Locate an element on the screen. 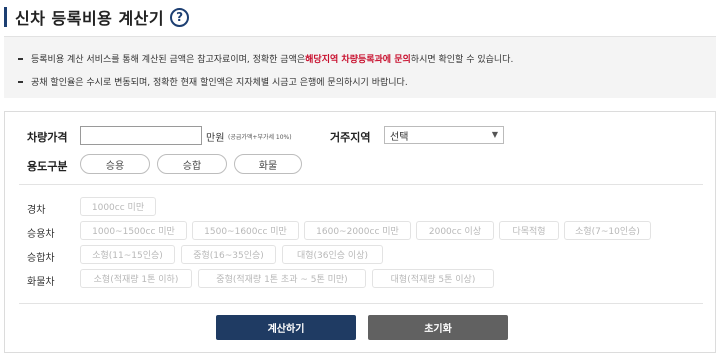 The image size is (720, 356). option-chip: 1500~1600cc 미만 is located at coordinates (245, 230).